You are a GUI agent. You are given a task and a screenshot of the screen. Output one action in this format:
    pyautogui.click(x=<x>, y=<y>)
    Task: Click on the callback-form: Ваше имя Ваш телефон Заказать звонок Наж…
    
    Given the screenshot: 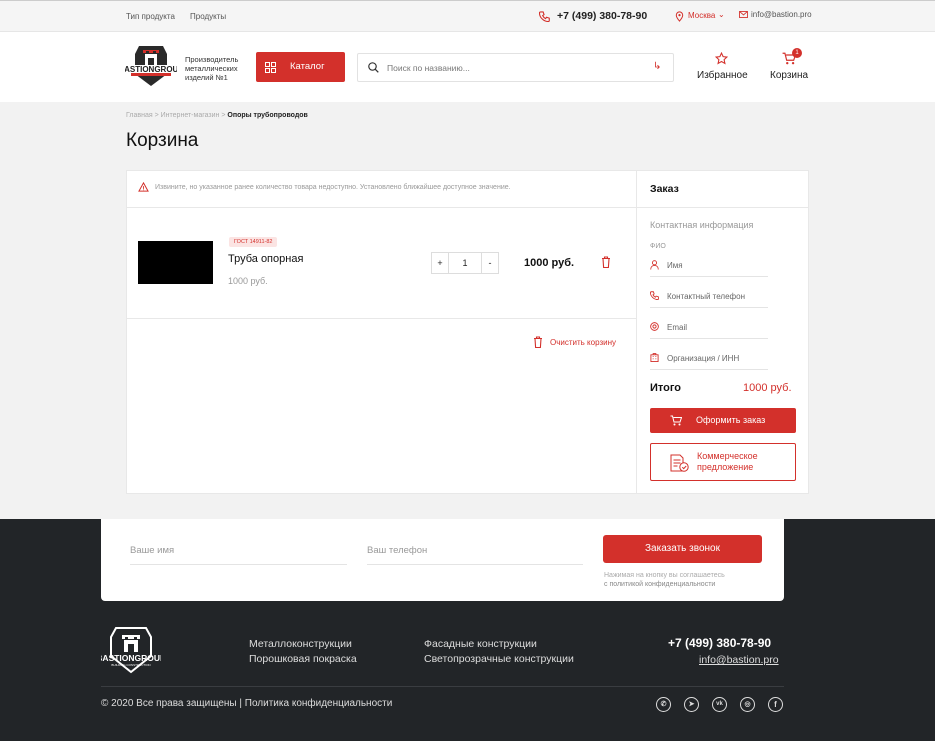 What is the action you would take?
    pyautogui.click(x=442, y=560)
    